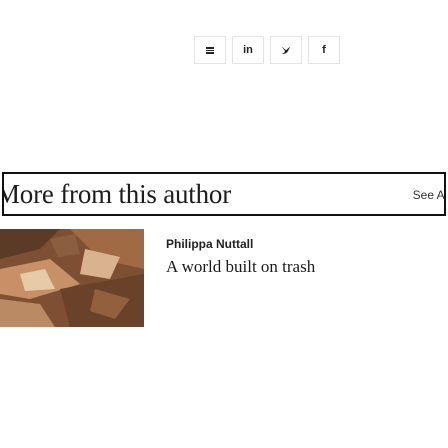 This screenshot has width=448, height=448. I want to click on twitter-icon, so click(286, 50).